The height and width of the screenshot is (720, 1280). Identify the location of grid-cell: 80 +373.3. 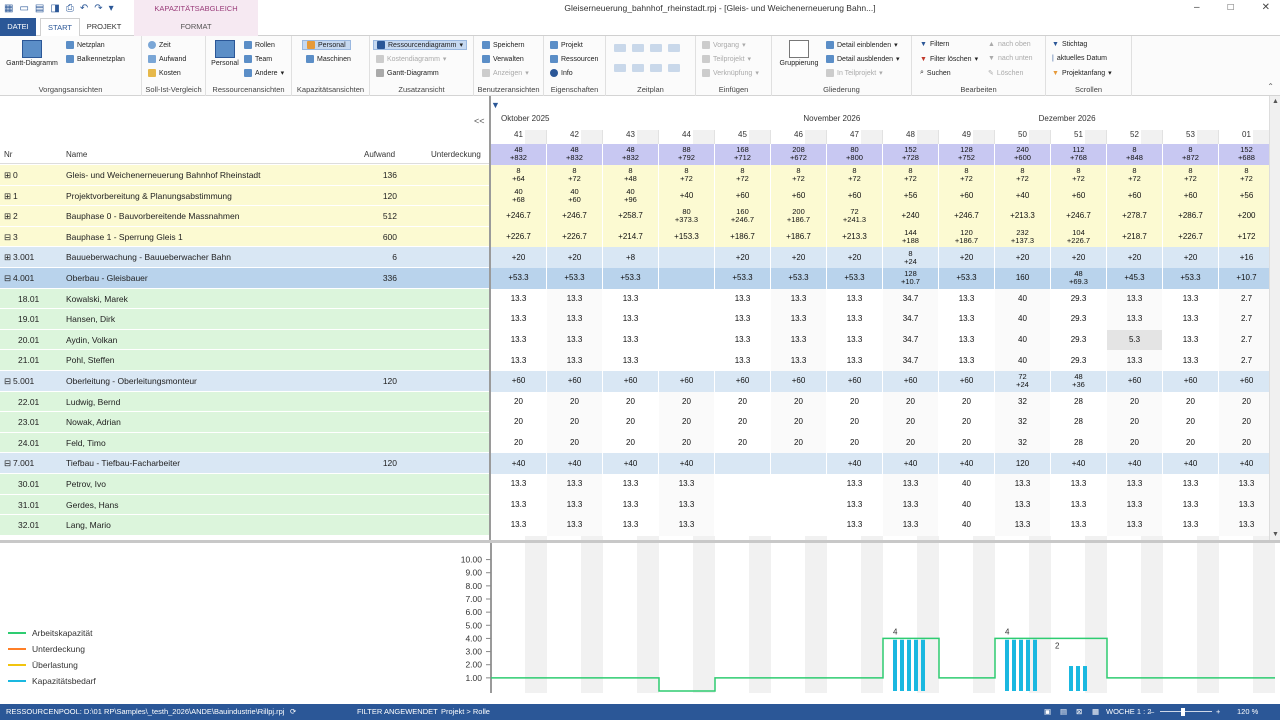
(687, 216).